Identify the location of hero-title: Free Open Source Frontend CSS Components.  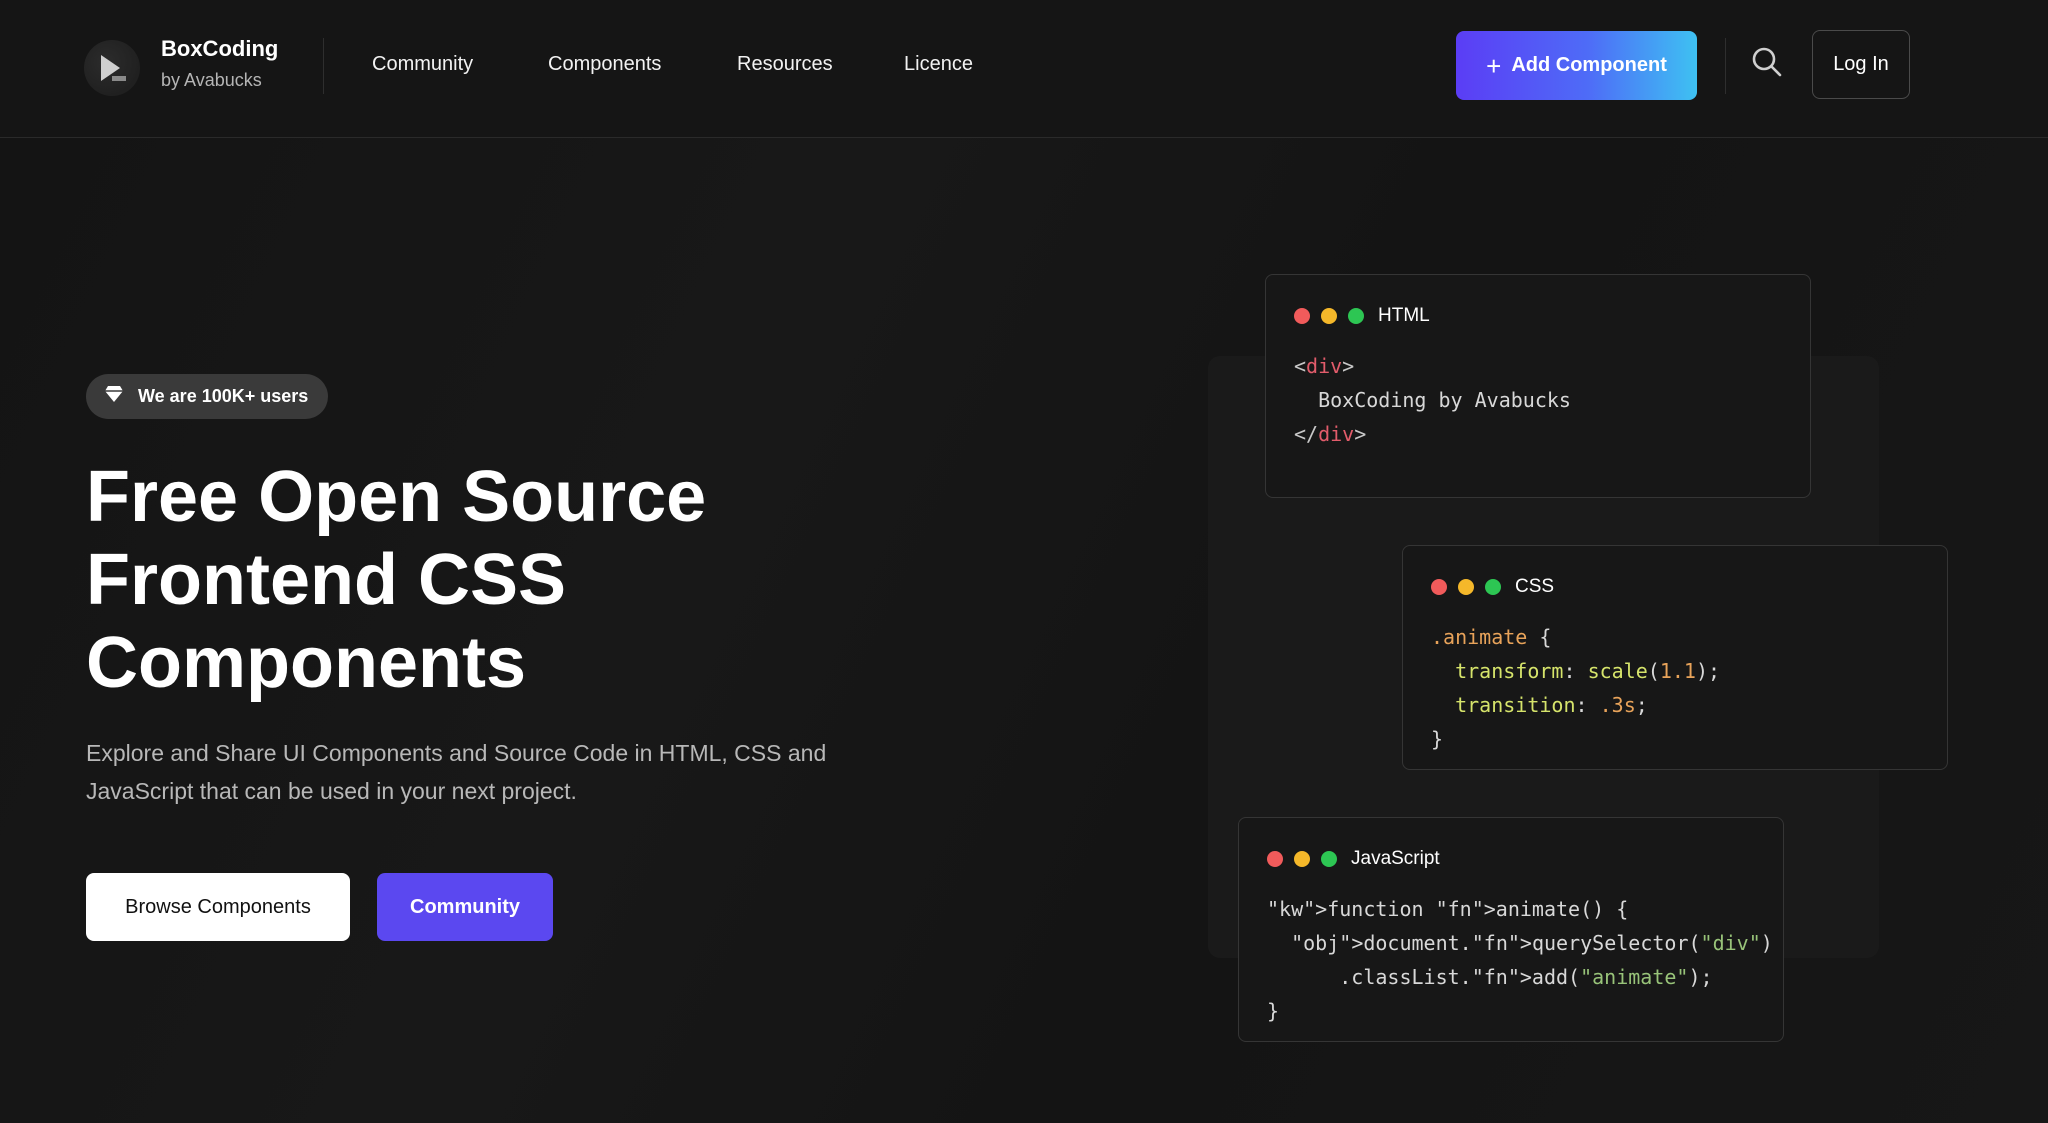
(466, 580).